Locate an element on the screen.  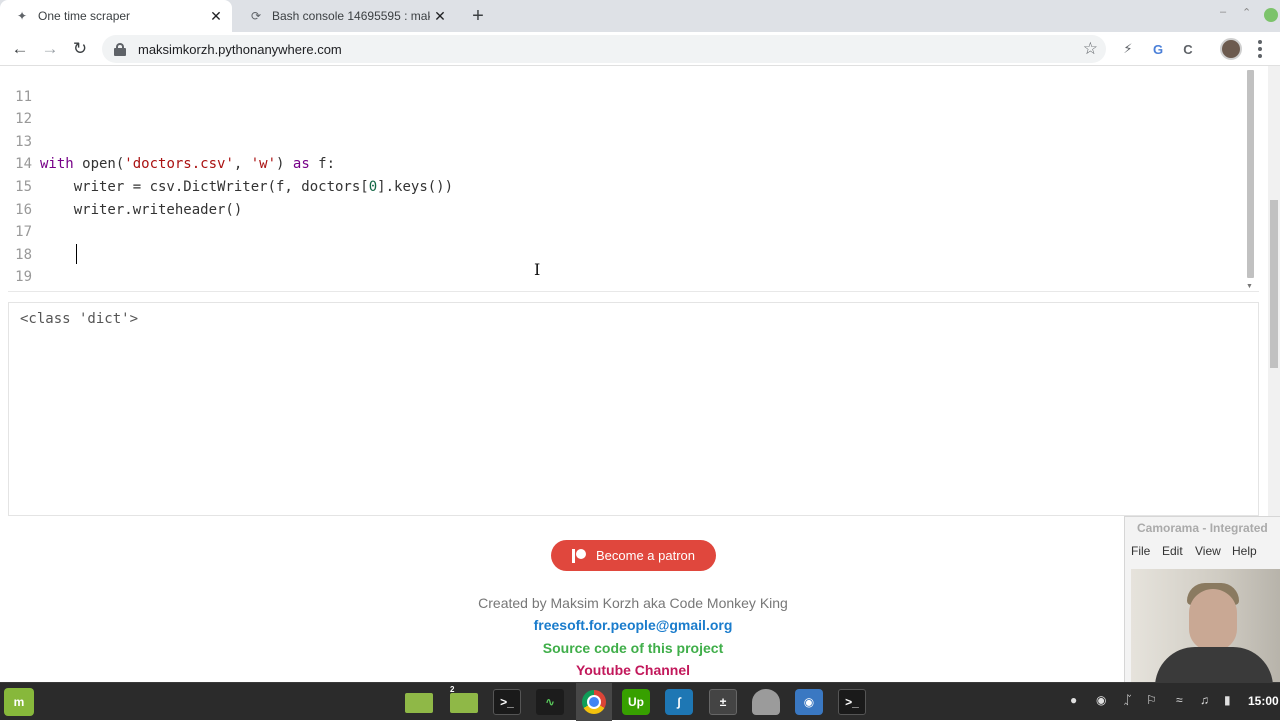
code-line: 20 is located at coordinates (625, 277).